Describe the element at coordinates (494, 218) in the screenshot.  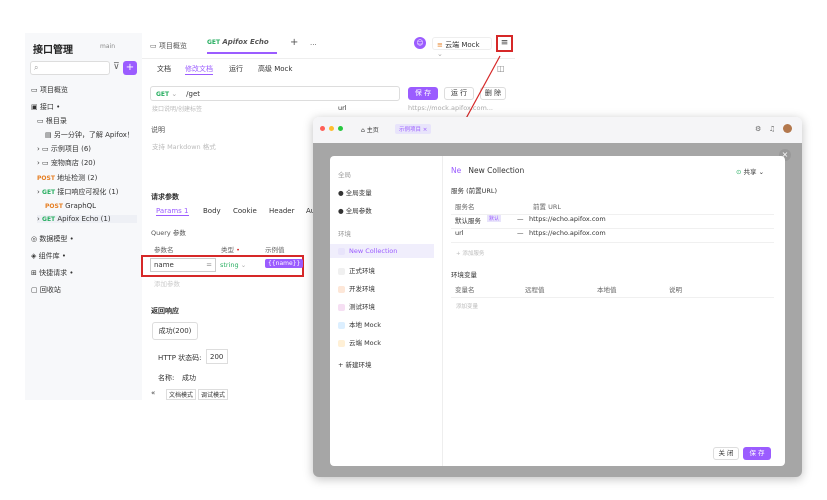
I see `default-badge: 默认` at that location.